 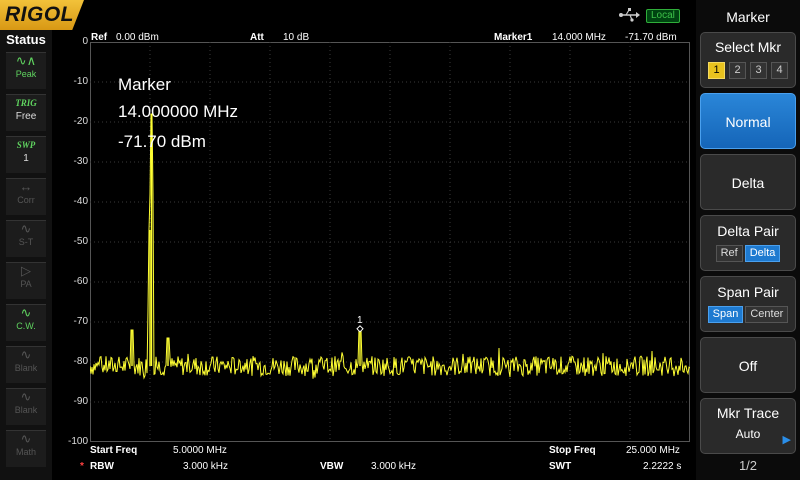 I want to click on vbw-value: 3.000 kHz, so click(x=393, y=466).